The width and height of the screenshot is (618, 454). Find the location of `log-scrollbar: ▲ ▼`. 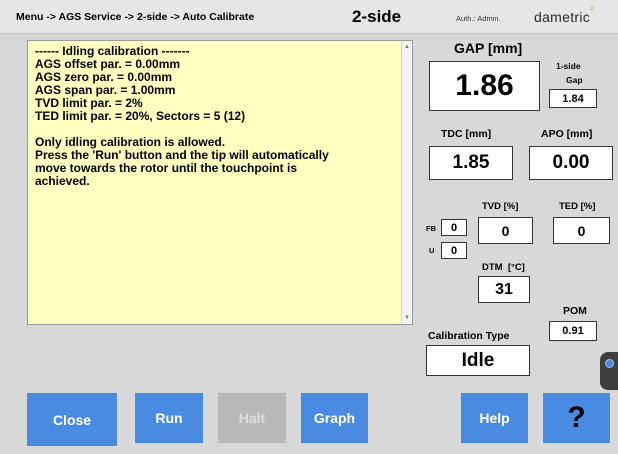

log-scrollbar: ▲ ▼ is located at coordinates (406, 182).